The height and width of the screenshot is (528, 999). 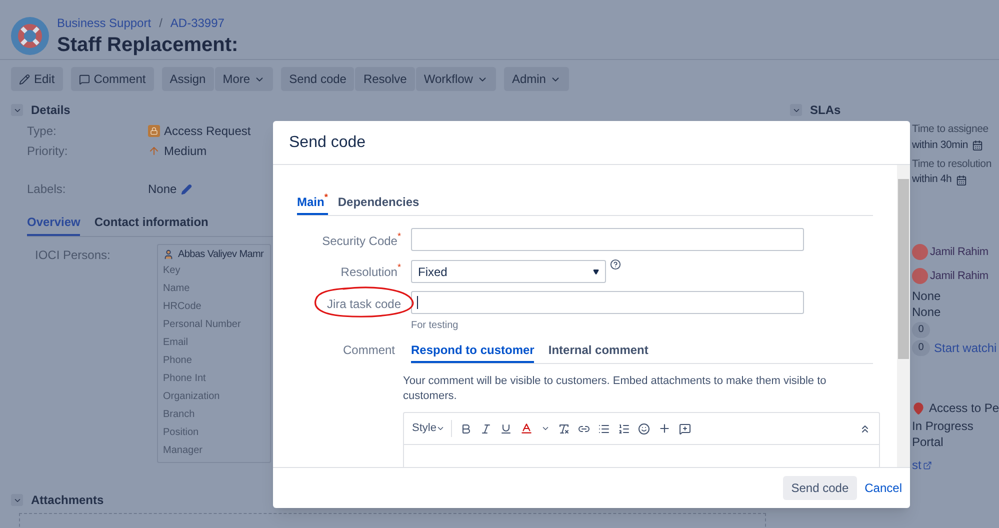 What do you see at coordinates (214, 397) in the screenshot?
I see `person-field: Organization` at bounding box center [214, 397].